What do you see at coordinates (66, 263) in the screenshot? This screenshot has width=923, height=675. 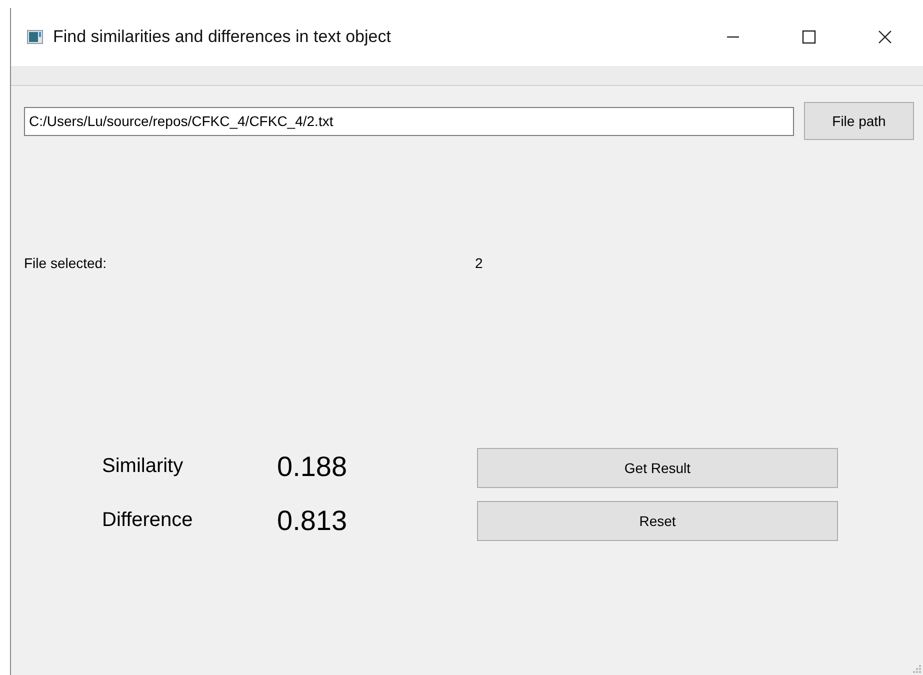 I see `file-selected-label: File selected:` at bounding box center [66, 263].